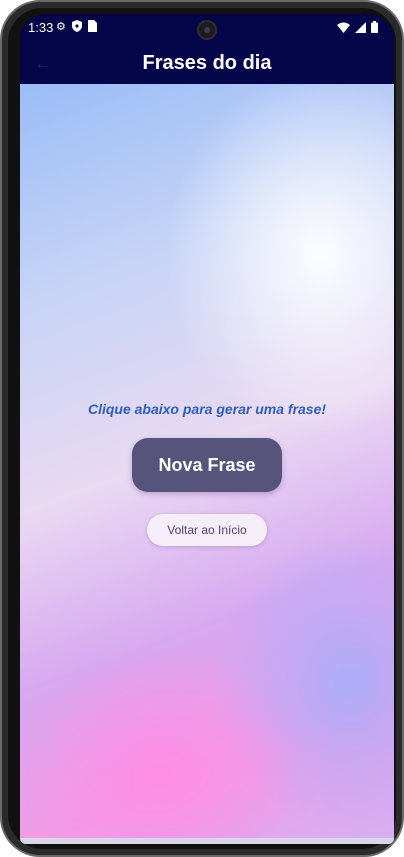 This screenshot has height=857, width=404. I want to click on status-icons-right, so click(357, 28).